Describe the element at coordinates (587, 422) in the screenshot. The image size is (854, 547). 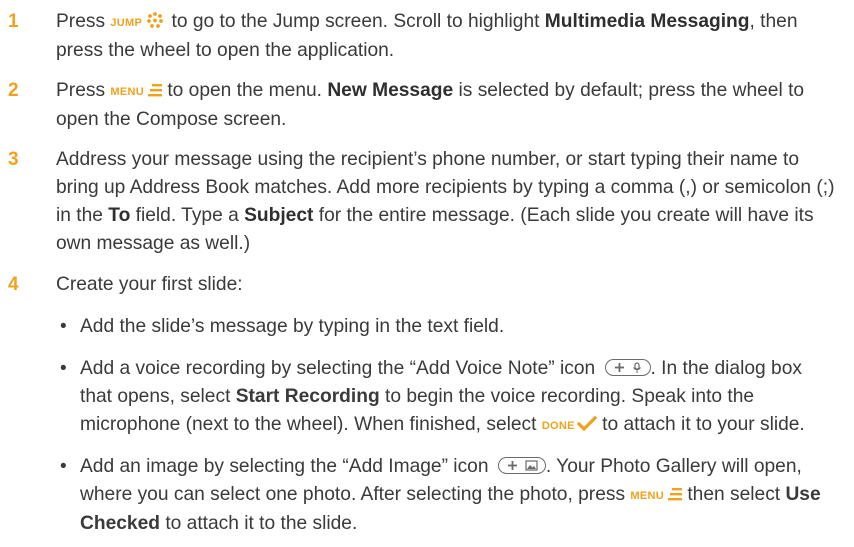
I see `done-check-icon` at that location.